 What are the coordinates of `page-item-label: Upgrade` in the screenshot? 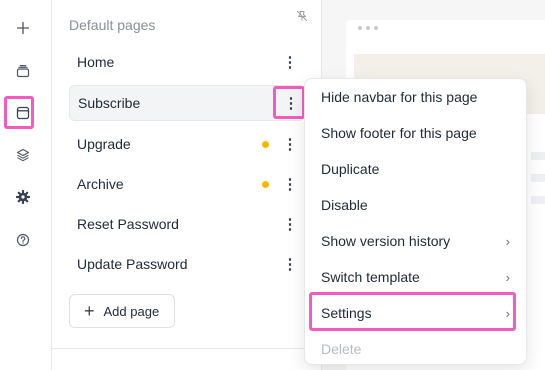 It's located at (104, 144).